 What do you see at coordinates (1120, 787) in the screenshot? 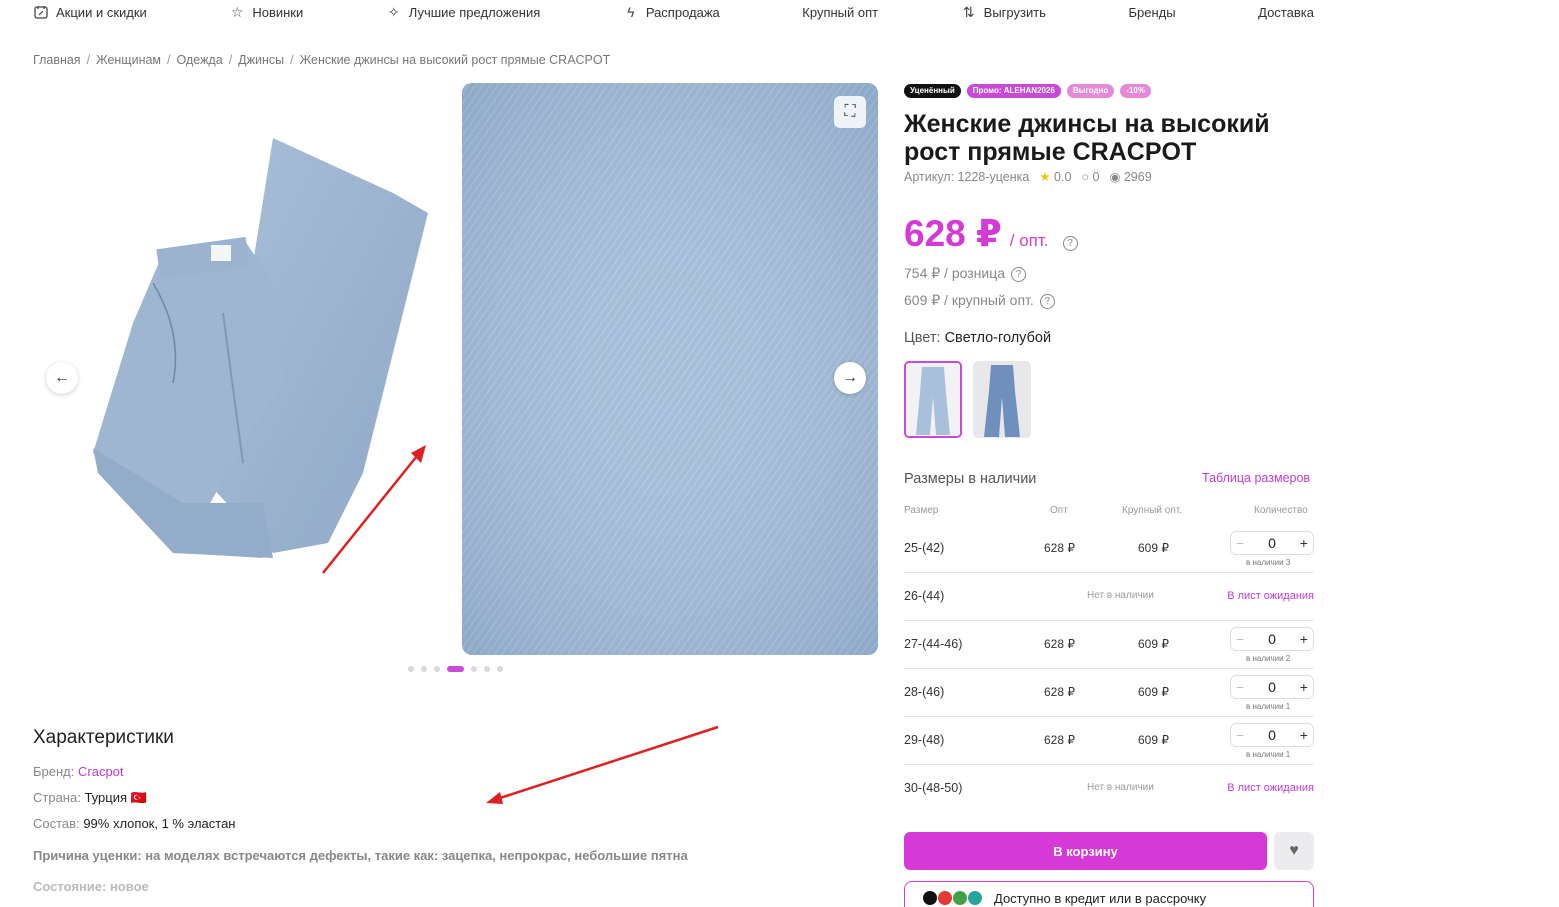
I see `out-of-stock-label: Нет в наличии` at bounding box center [1120, 787].